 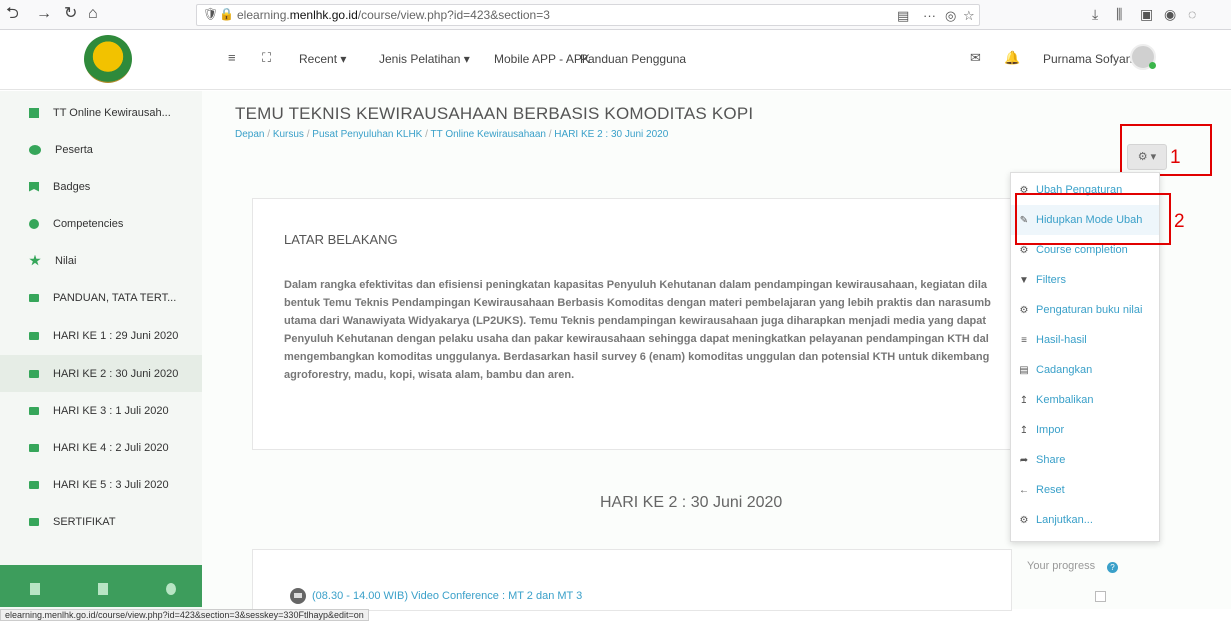 I want to click on arrow-left-icon: ←, so click(x=1024, y=490).